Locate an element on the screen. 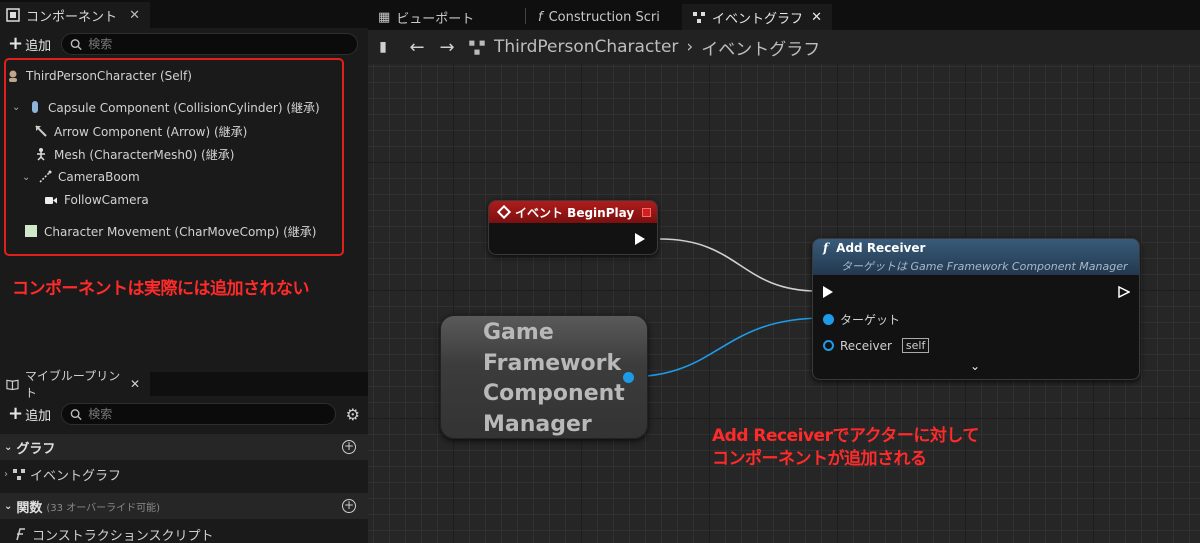  receiver-pin-label: Receiver is located at coordinates (866, 345).